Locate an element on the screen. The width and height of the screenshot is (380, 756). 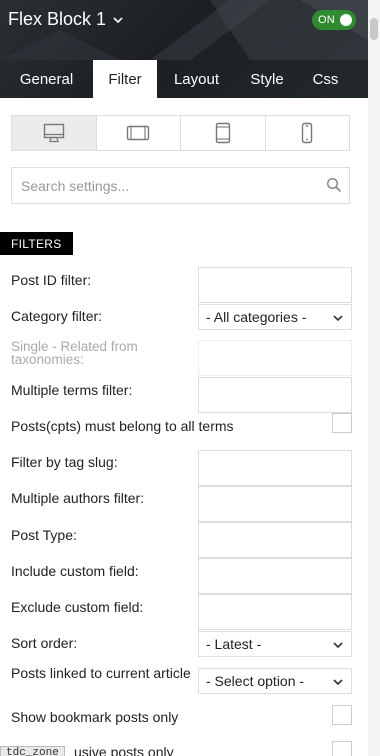
phone-icon is located at coordinates (307, 133).